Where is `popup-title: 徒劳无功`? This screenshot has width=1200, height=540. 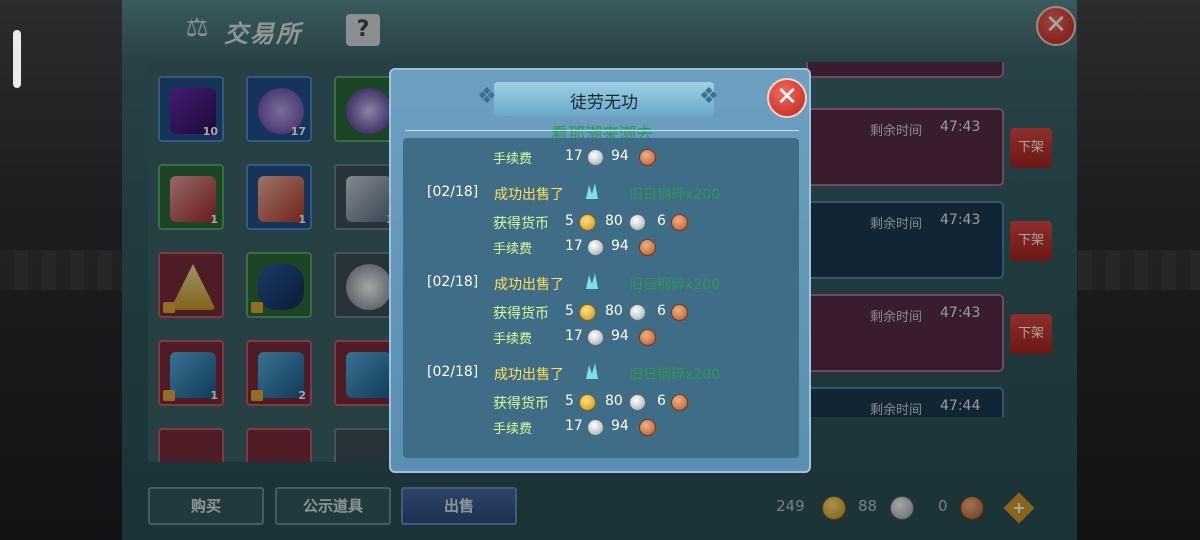 popup-title: 徒劳无功 is located at coordinates (604, 103).